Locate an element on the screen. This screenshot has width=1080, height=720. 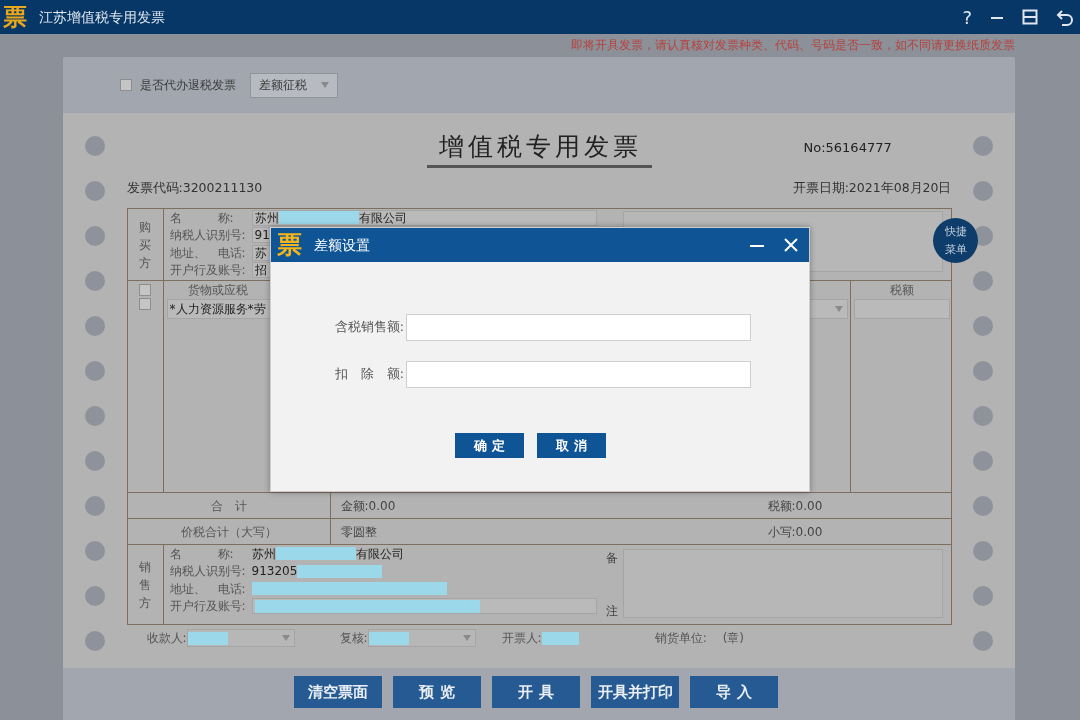
total-value: 税额:0.00 is located at coordinates (795, 506).